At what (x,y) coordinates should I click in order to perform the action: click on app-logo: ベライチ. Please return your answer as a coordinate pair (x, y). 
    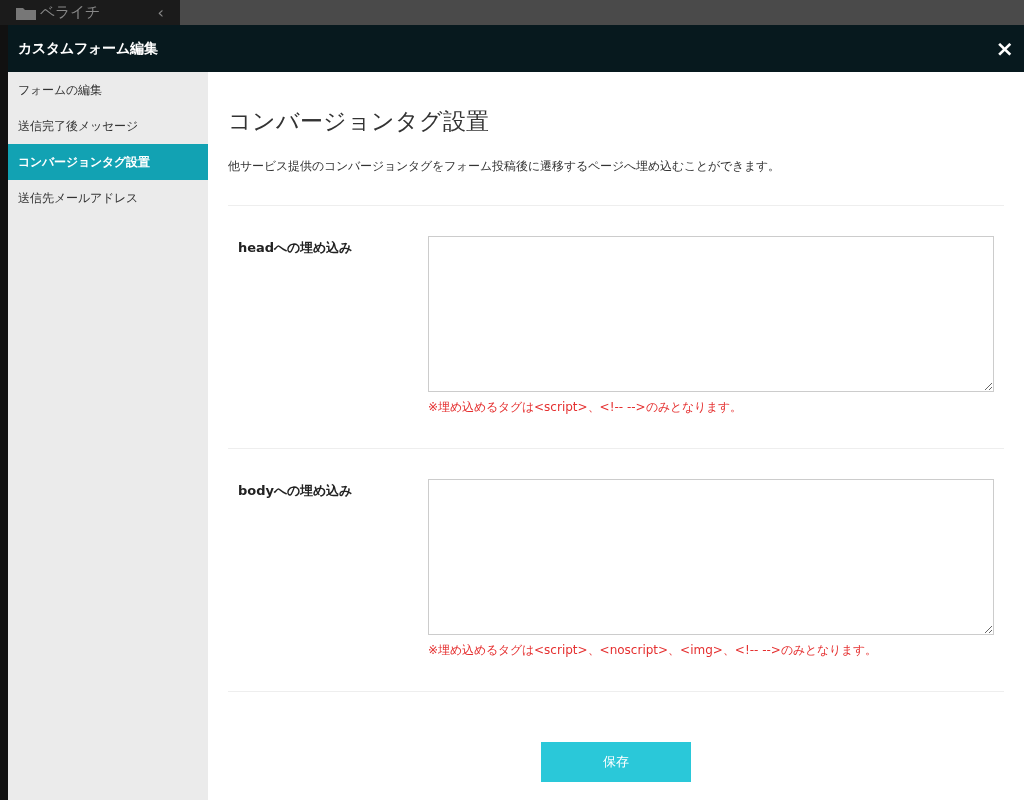
    Looking at the image, I should click on (70, 12).